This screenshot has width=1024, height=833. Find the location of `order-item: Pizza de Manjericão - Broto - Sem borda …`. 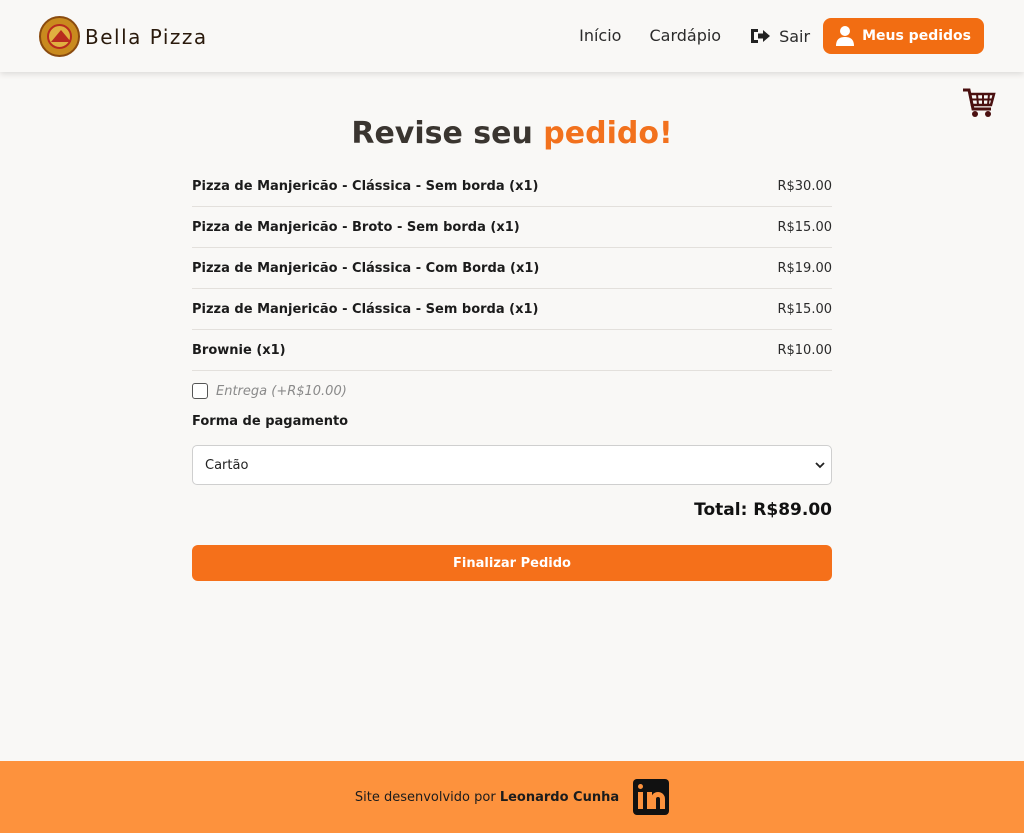

order-item: Pizza de Manjericão - Broto - Sem borda … is located at coordinates (512, 227).